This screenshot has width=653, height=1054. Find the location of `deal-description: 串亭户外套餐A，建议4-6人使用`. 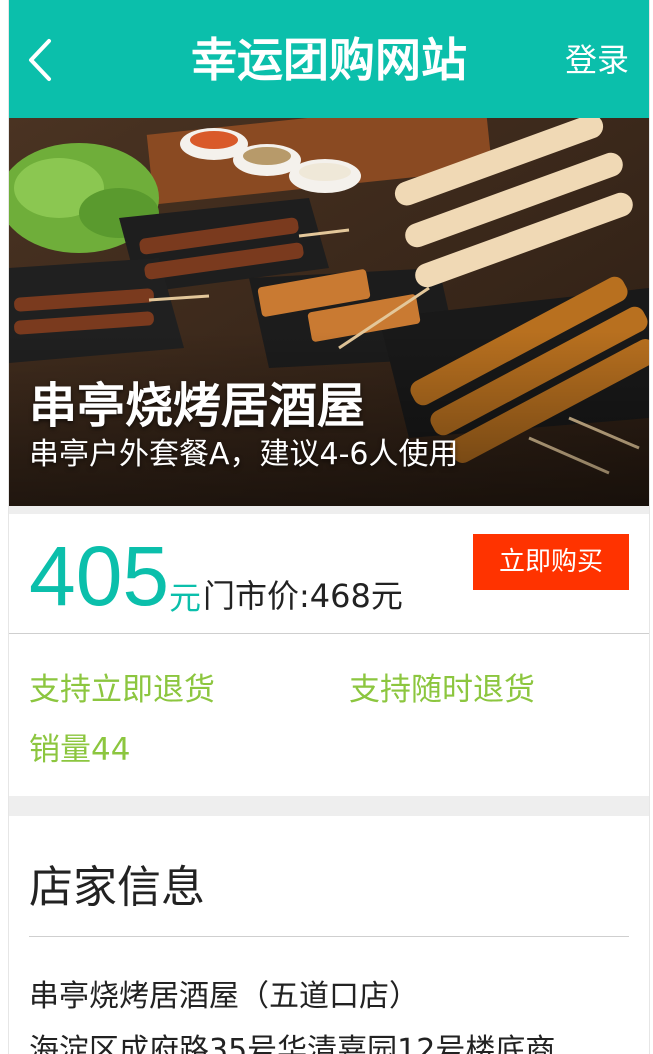

deal-description: 串亭户外套餐A，建议4-6人使用 is located at coordinates (244, 454).